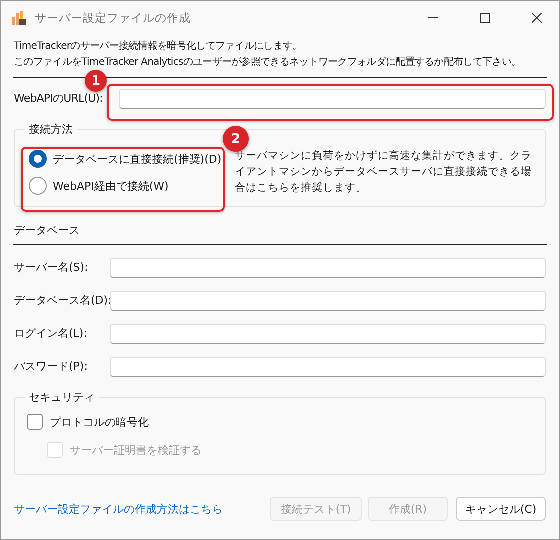 The width and height of the screenshot is (560, 540). Describe the element at coordinates (51, 333) in the screenshot. I see `field-label: ログイン名(L):` at that location.